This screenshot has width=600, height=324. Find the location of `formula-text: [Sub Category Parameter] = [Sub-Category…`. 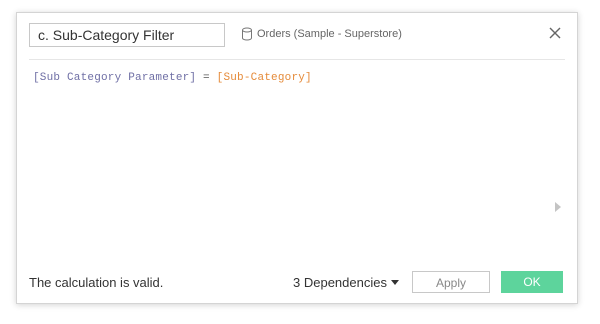

formula-text: [Sub Category Parameter] = [Sub-Category… is located at coordinates (172, 78).